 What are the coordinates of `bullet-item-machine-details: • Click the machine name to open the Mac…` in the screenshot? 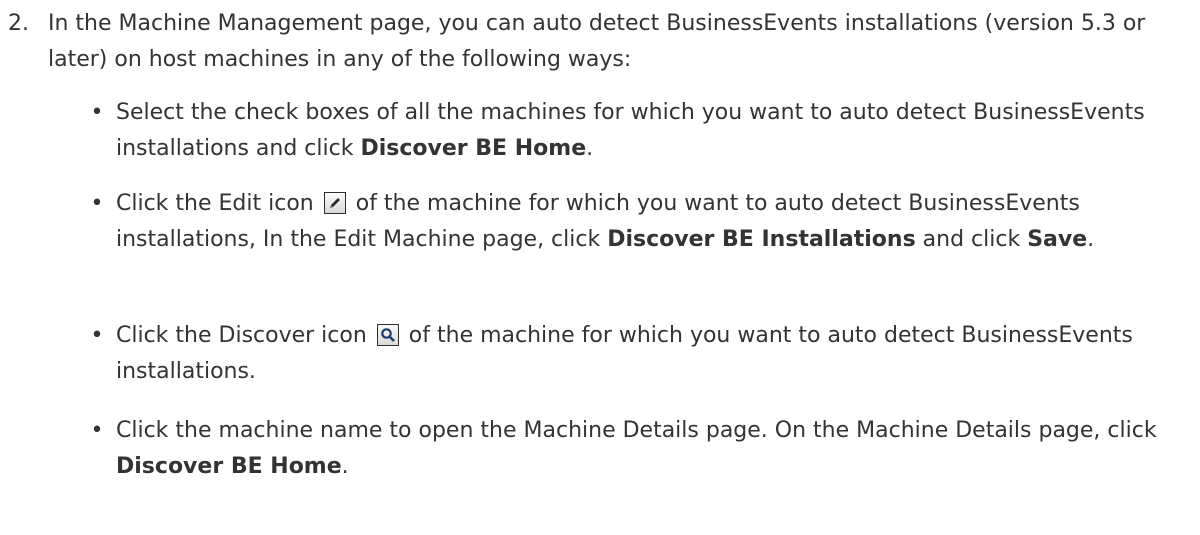 It's located at (633, 449).